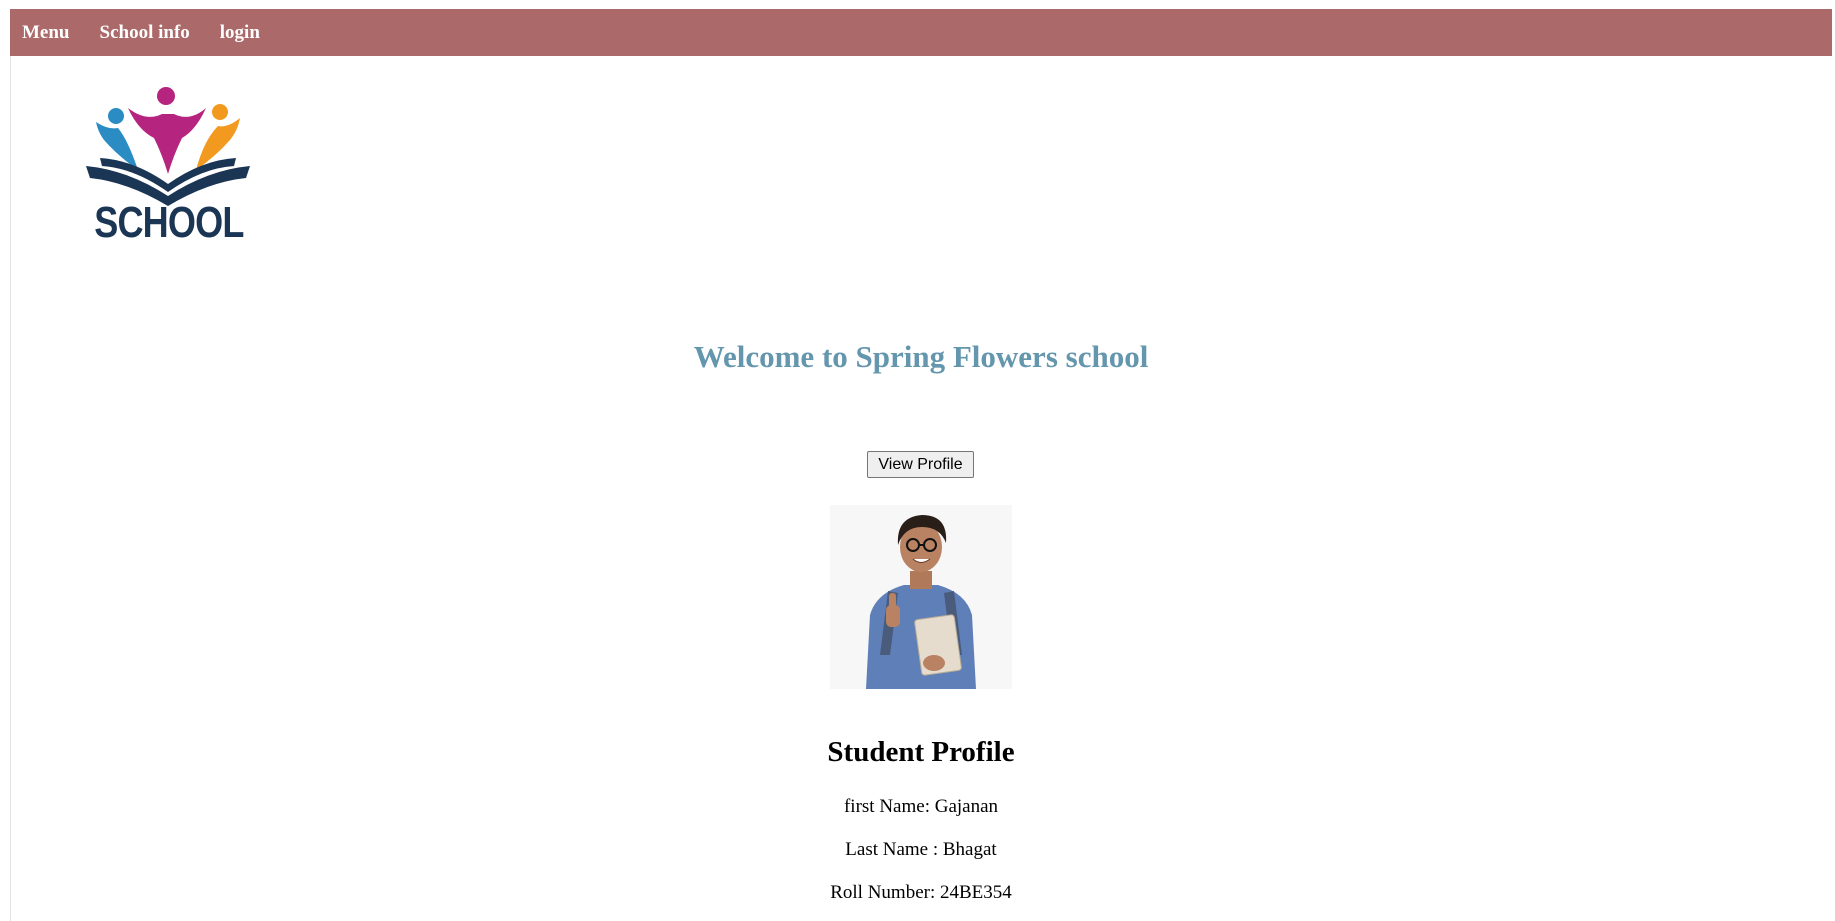 The width and height of the screenshot is (1835, 921). Describe the element at coordinates (145, 33) in the screenshot. I see `nav-item-school-info: School info` at that location.